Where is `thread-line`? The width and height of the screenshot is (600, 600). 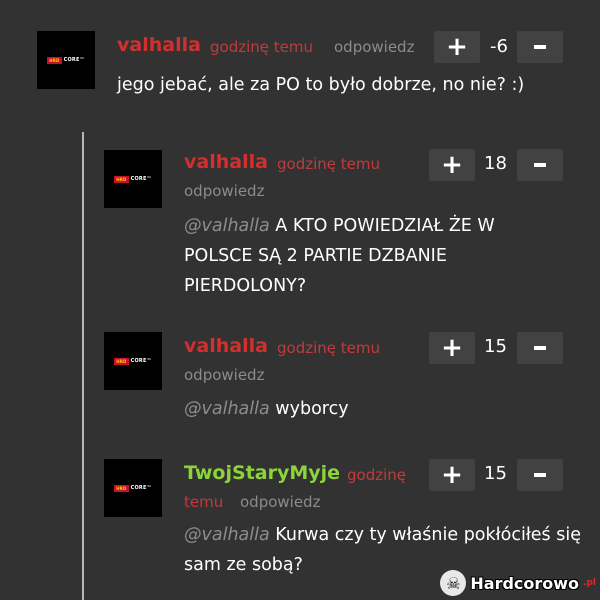 thread-line is located at coordinates (83, 366).